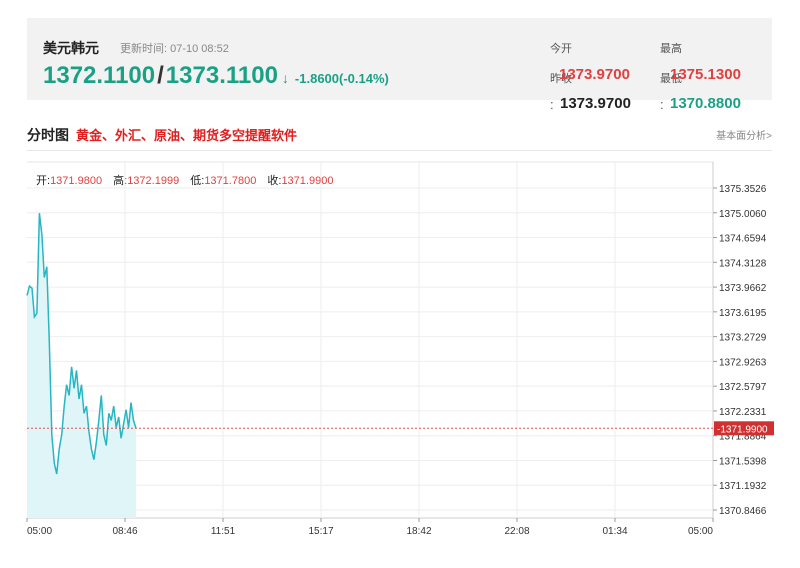 The height and width of the screenshot is (568, 800). Describe the element at coordinates (614, 531) in the screenshot. I see `x-tick-label: 01:34` at that location.